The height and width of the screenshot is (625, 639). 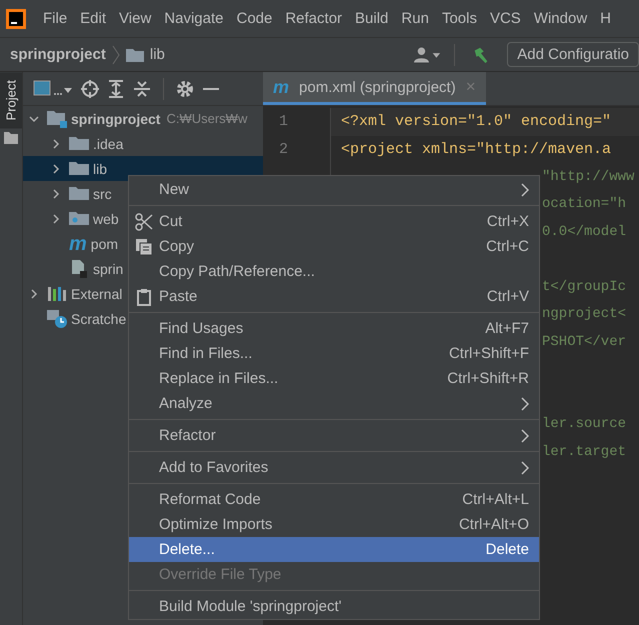 What do you see at coordinates (584, 452) in the screenshot?
I see `code-line: ler.target` at bounding box center [584, 452].